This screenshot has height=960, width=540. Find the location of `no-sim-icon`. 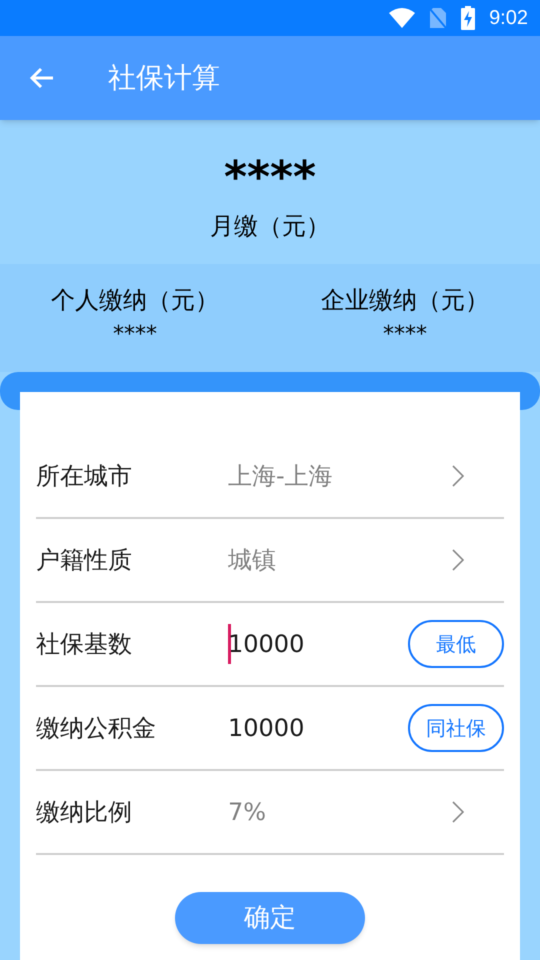

no-sim-icon is located at coordinates (438, 18).